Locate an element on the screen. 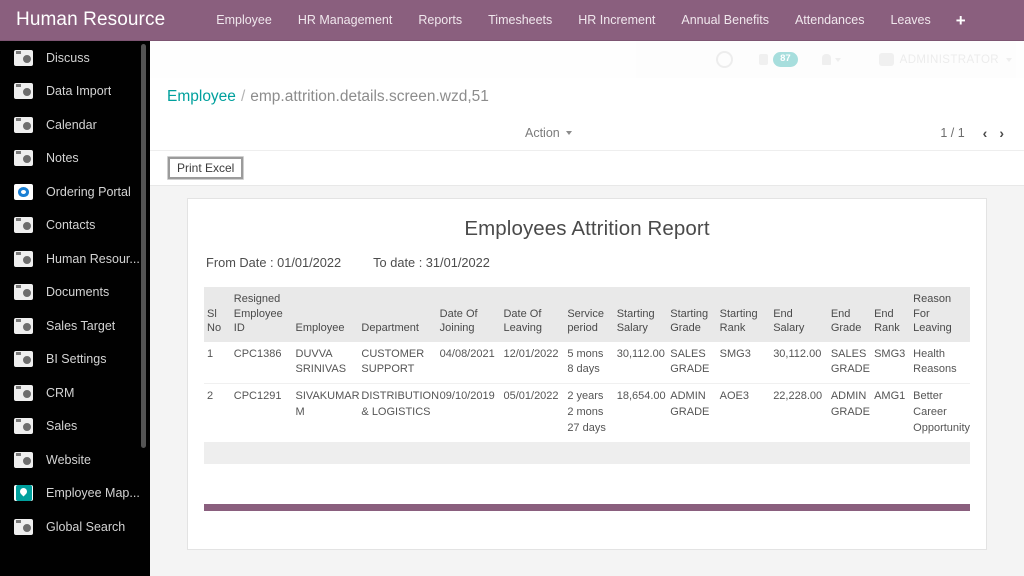 This screenshot has width=1024, height=576. cell-employee: DUVVA SRINIVAS is located at coordinates (321, 361).